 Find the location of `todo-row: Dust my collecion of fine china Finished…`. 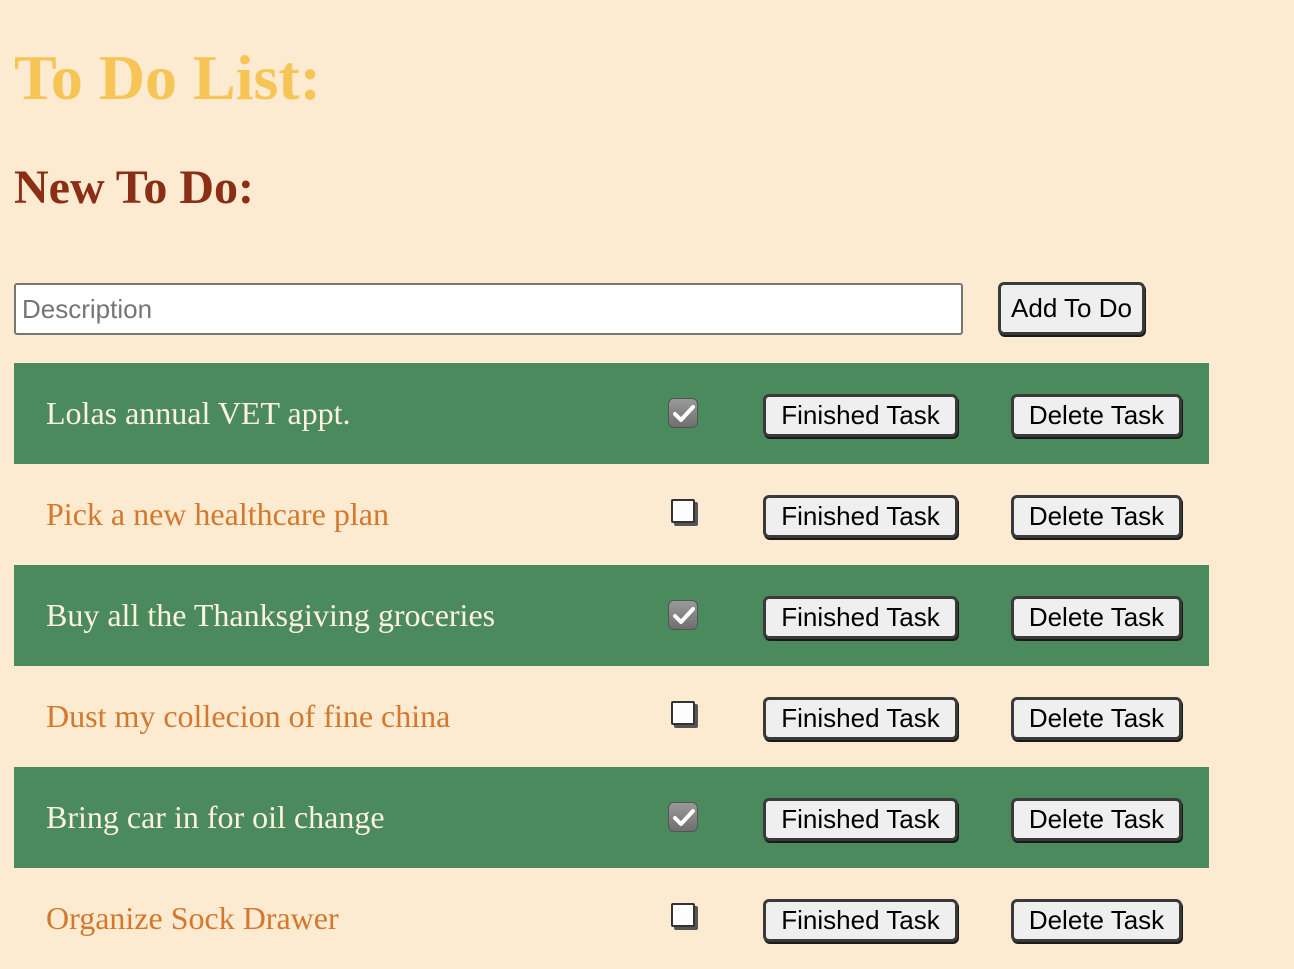

todo-row: Dust my collecion of fine china Finished… is located at coordinates (611, 716).